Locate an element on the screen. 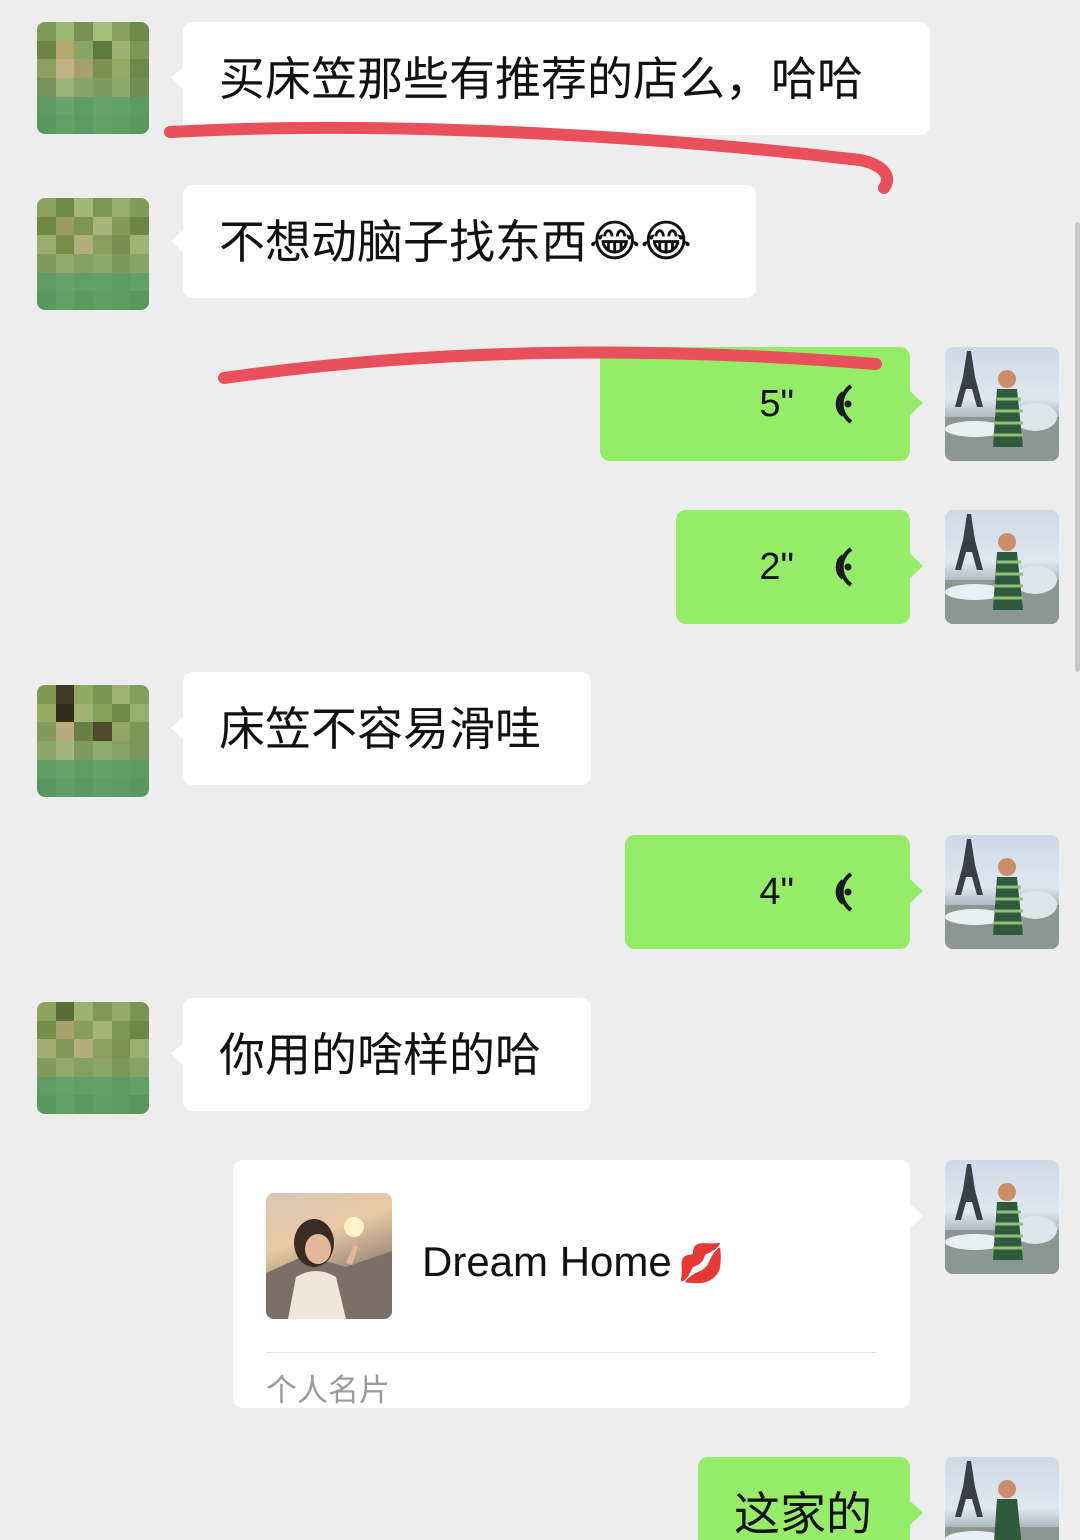  incoming-message-bubble: 床笠不容易滑哇 is located at coordinates (381, 728).